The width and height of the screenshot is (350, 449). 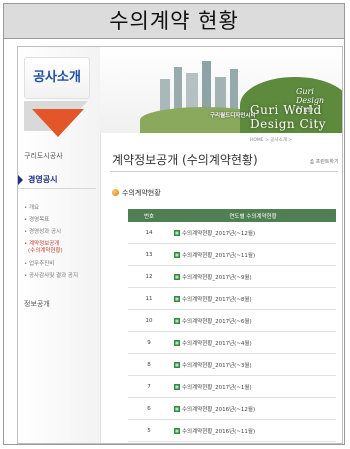 I want to click on submenu-expenses: • 업무추진비, so click(x=39, y=264).